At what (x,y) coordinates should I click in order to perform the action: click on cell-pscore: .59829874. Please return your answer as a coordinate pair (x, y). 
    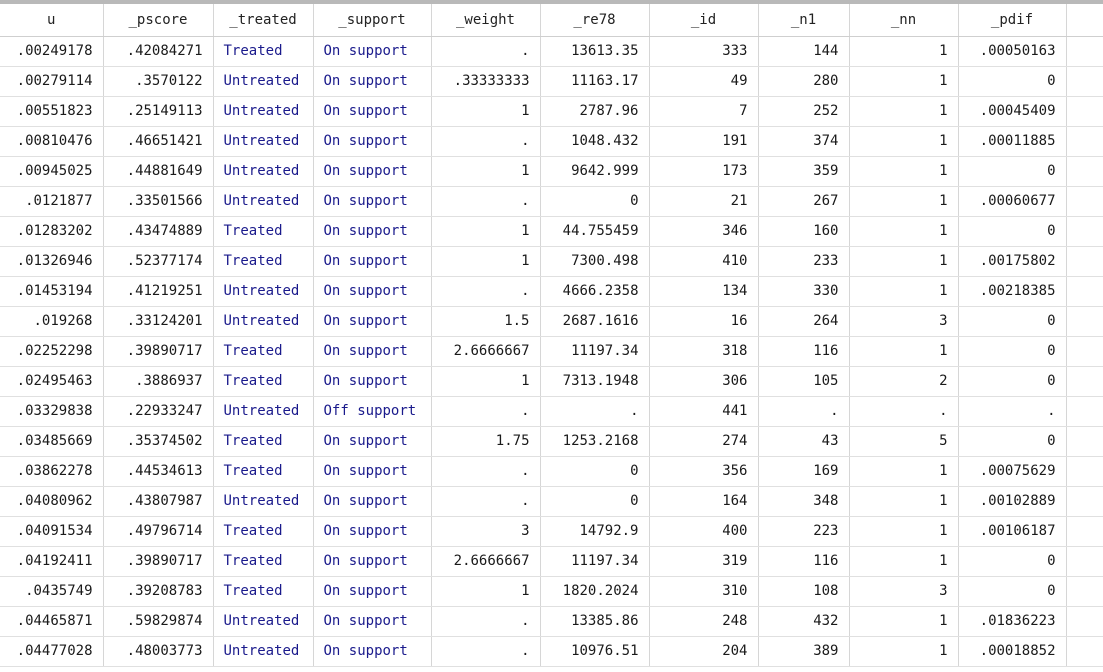
    Looking at the image, I should click on (158, 621).